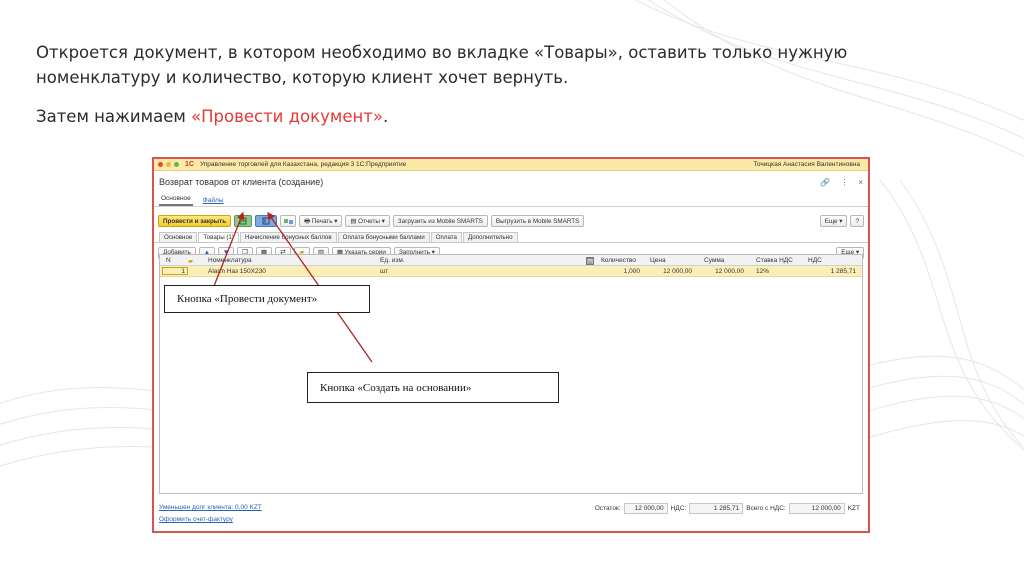  I want to click on row-nomenclature: Alarm Наз 150Х230, so click(237, 271).